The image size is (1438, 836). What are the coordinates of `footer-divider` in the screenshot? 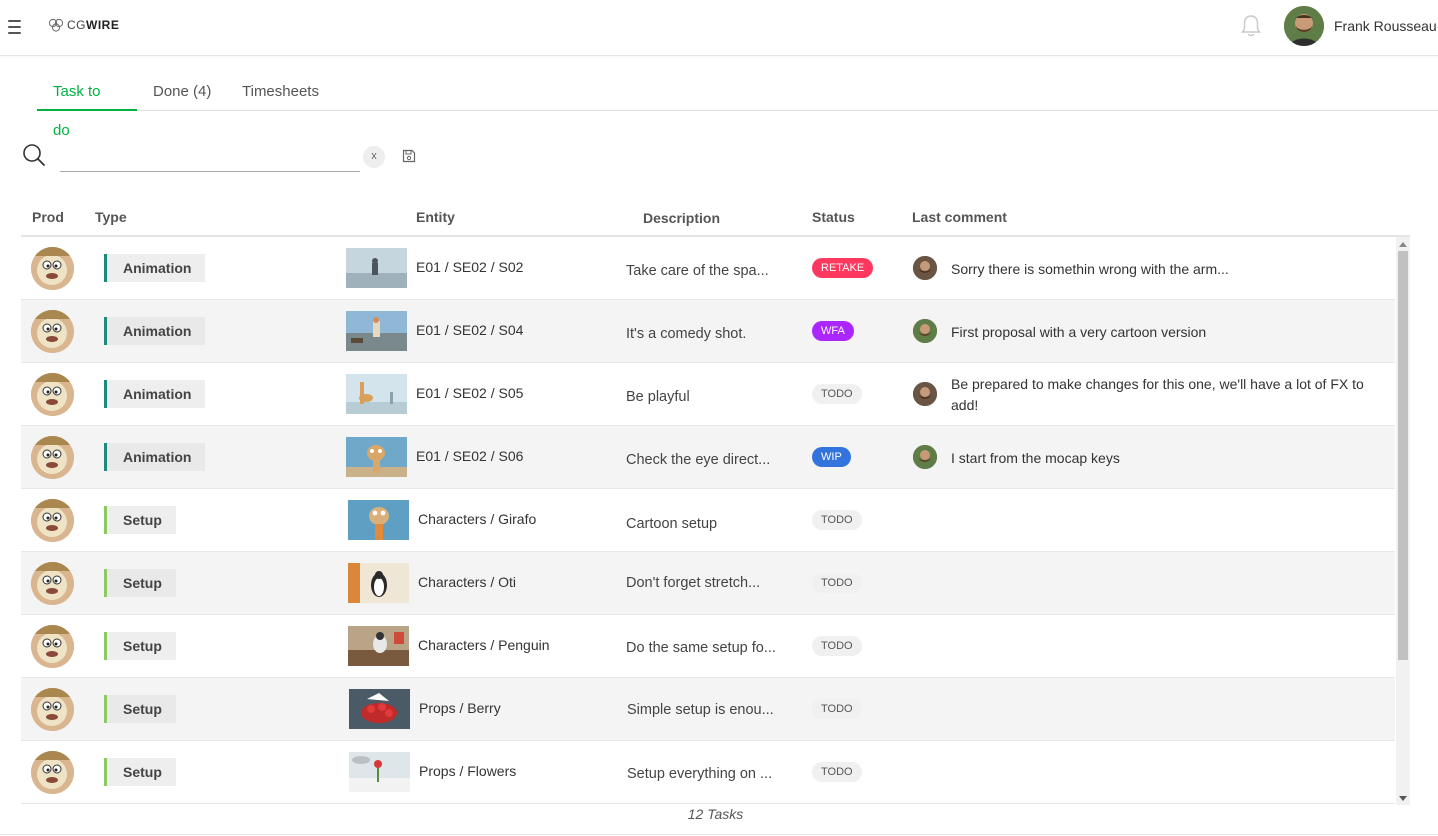 It's located at (719, 834).